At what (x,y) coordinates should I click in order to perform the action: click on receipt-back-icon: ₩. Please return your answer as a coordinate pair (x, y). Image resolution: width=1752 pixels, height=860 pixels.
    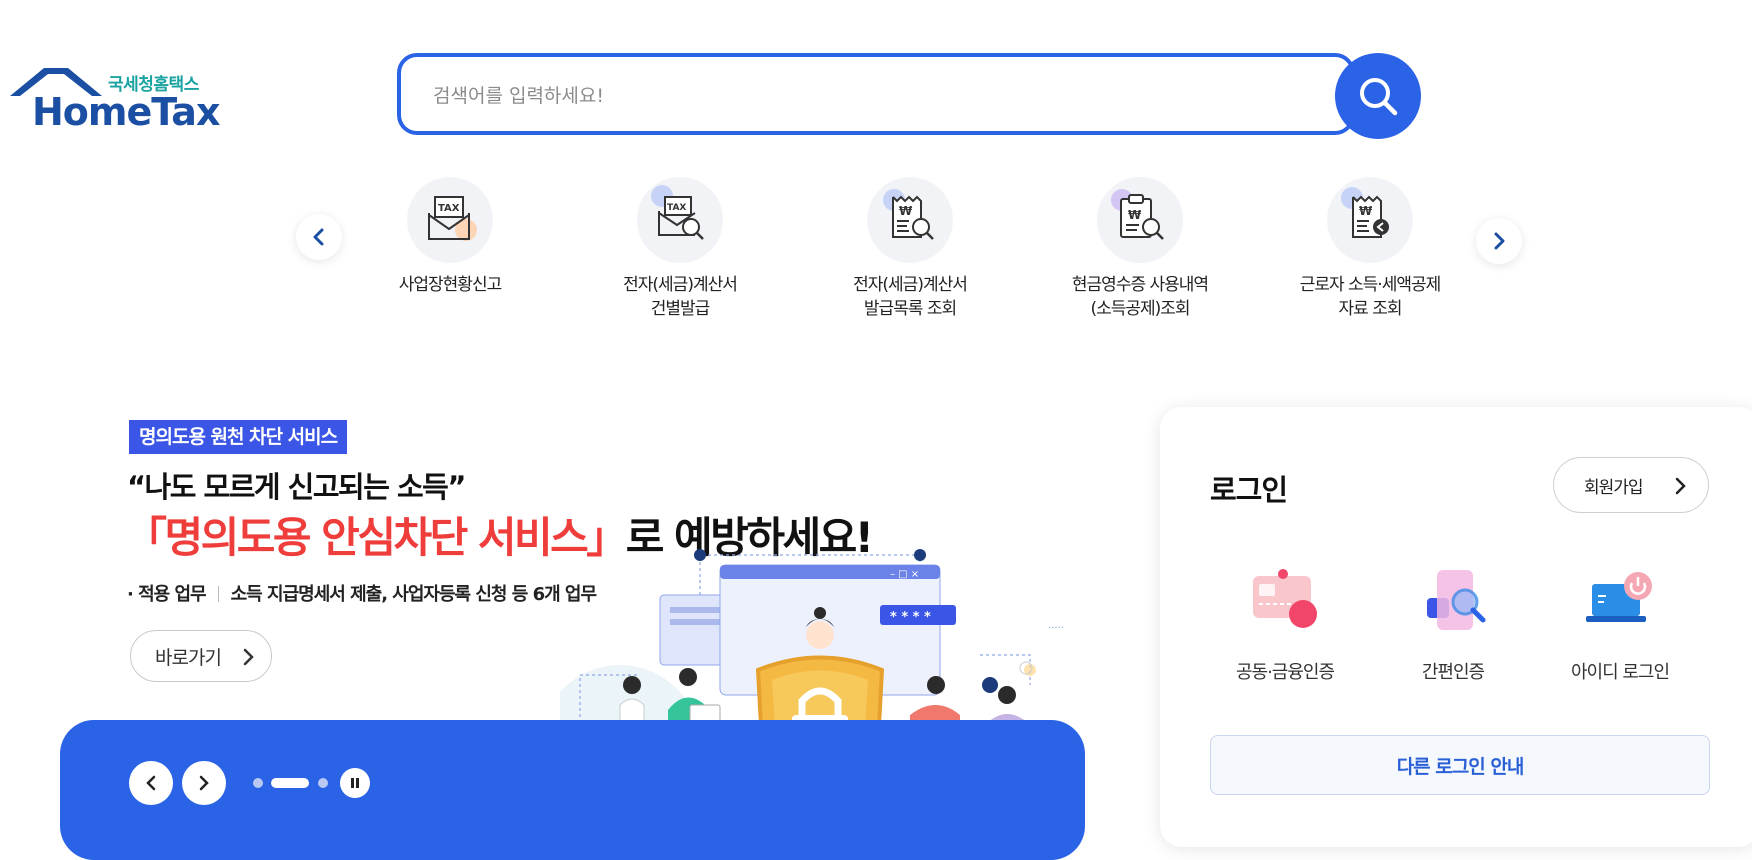
    Looking at the image, I should click on (1370, 220).